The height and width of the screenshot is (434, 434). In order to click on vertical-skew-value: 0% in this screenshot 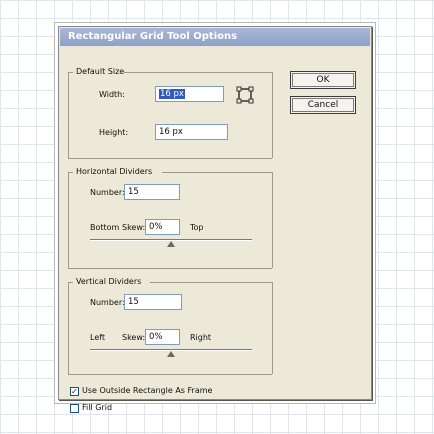, I will do `click(156, 337)`.